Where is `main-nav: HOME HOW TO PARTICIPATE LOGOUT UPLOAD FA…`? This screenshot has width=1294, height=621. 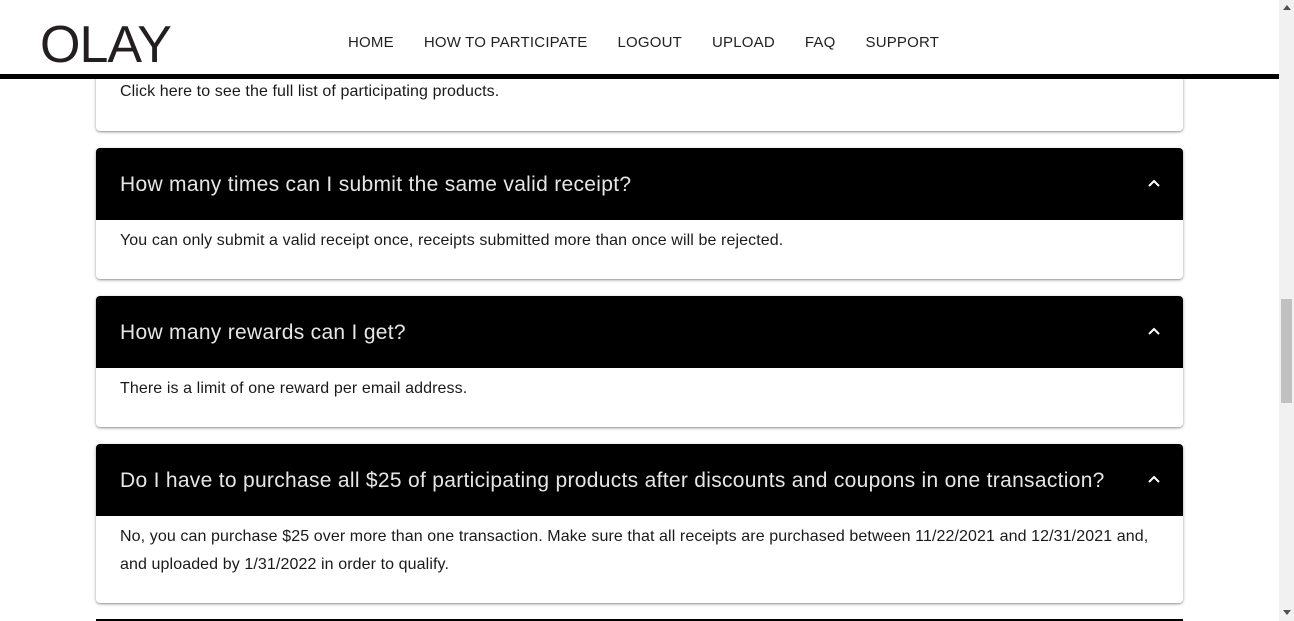
main-nav: HOME HOW TO PARTICIPATE LOGOUT UPLOAD FA… is located at coordinates (643, 43).